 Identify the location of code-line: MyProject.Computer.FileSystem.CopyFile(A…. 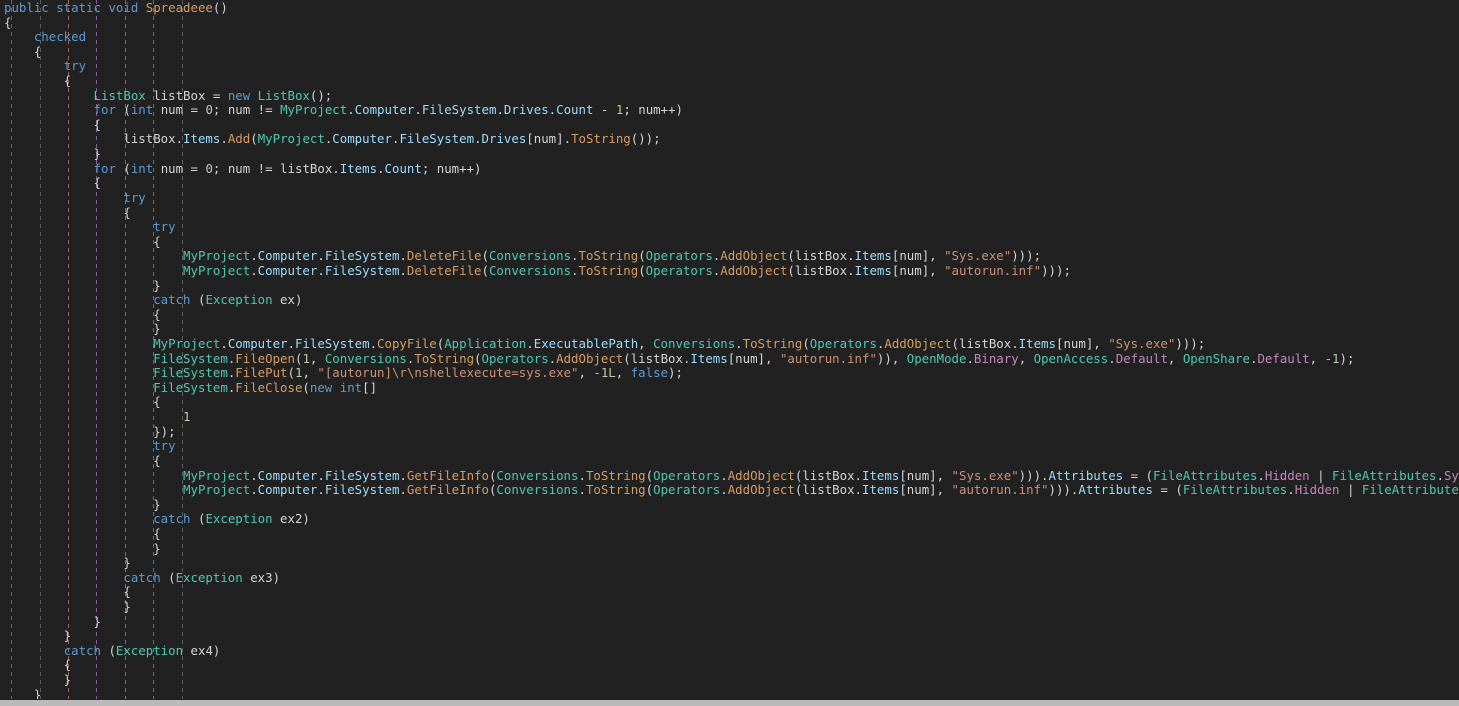
(731, 344).